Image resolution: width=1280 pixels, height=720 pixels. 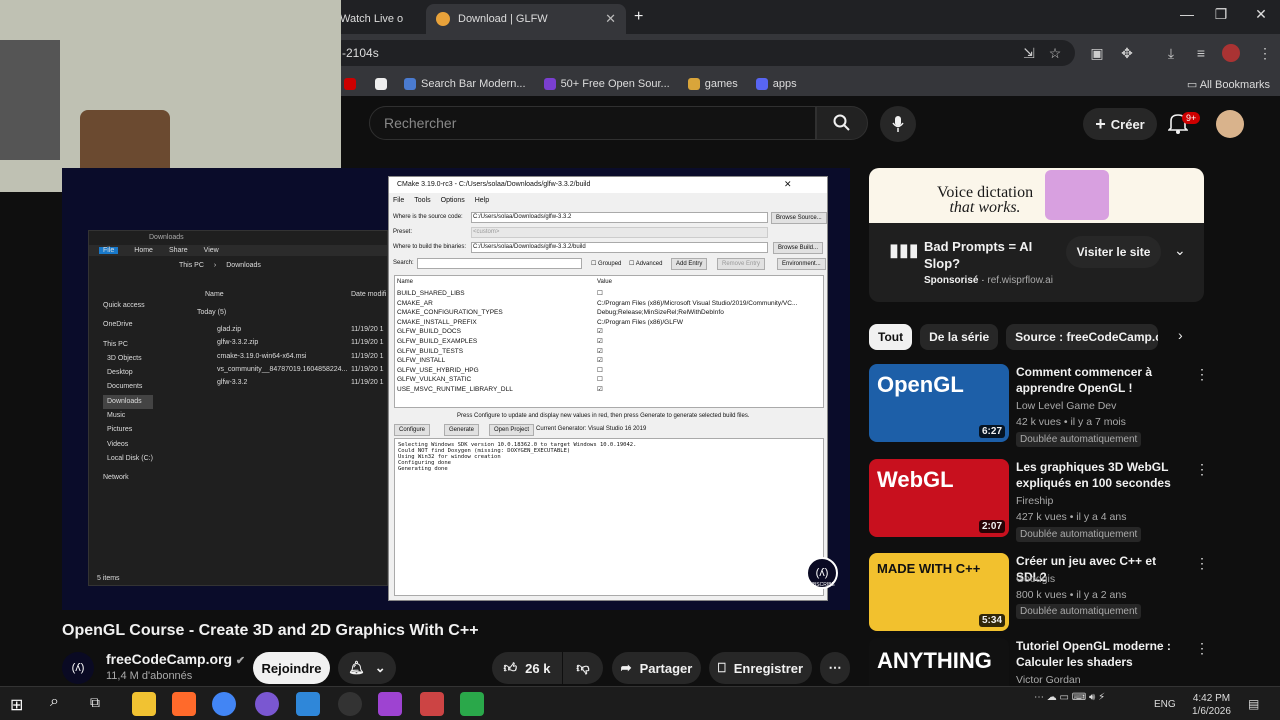 I want to click on remove-entry-button: Remove Entry, so click(x=741, y=264).